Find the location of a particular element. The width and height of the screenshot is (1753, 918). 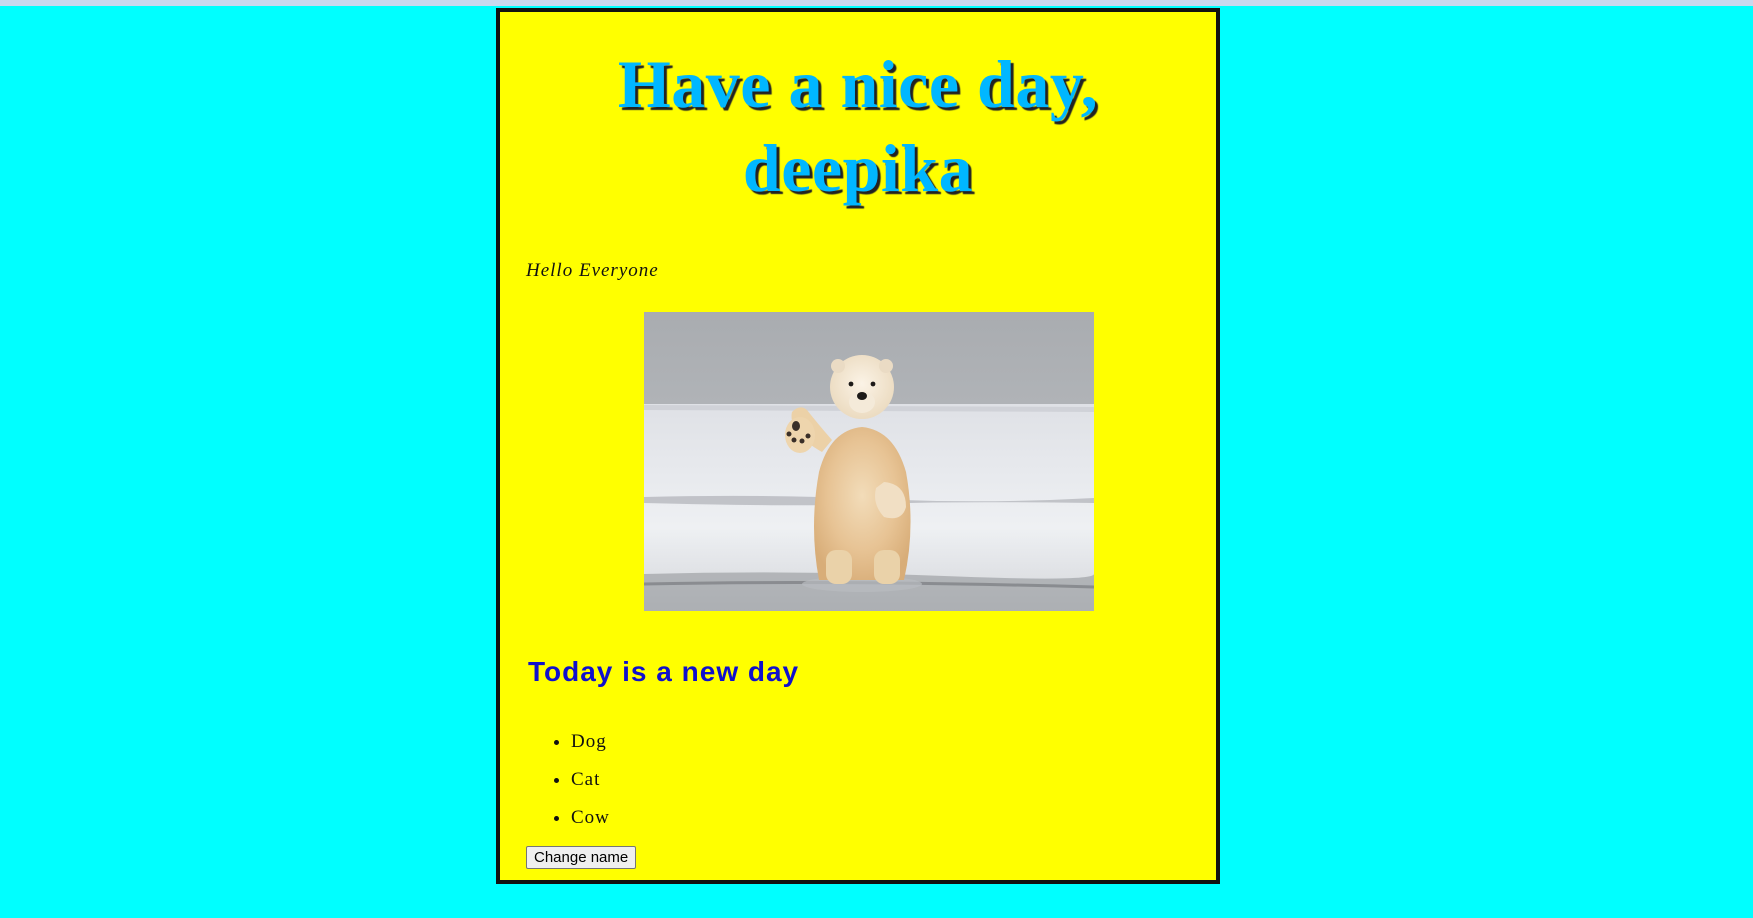

page-title: Have a nice day, deepika is located at coordinates (858, 126).